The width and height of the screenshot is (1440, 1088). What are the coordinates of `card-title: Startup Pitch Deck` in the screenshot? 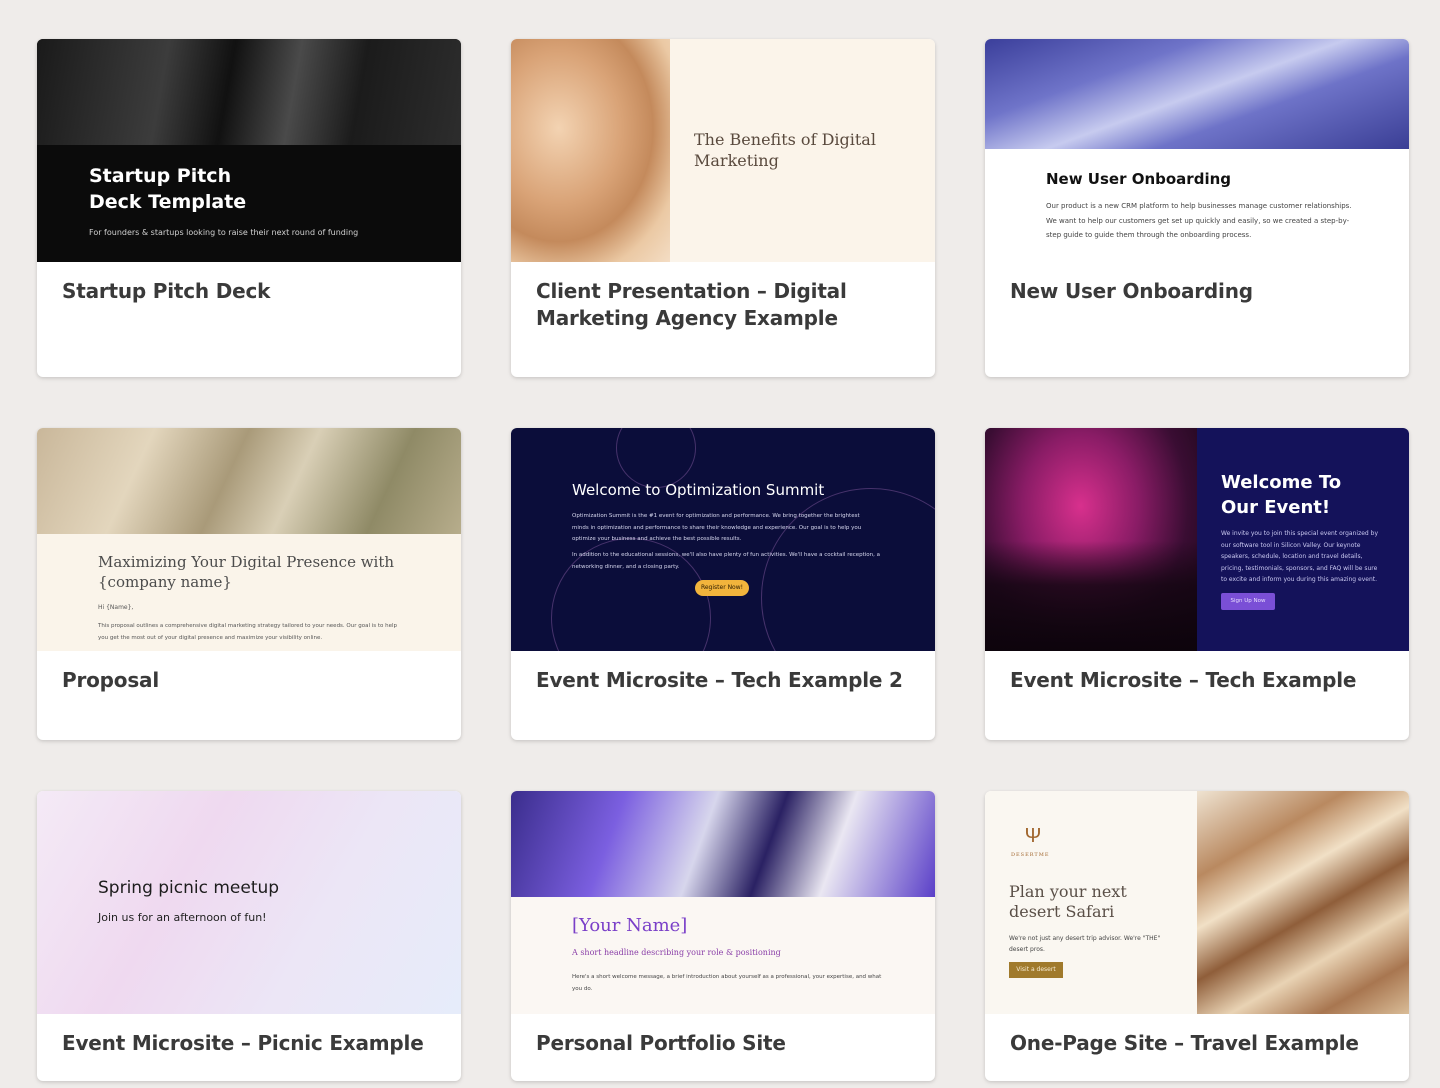 It's located at (166, 291).